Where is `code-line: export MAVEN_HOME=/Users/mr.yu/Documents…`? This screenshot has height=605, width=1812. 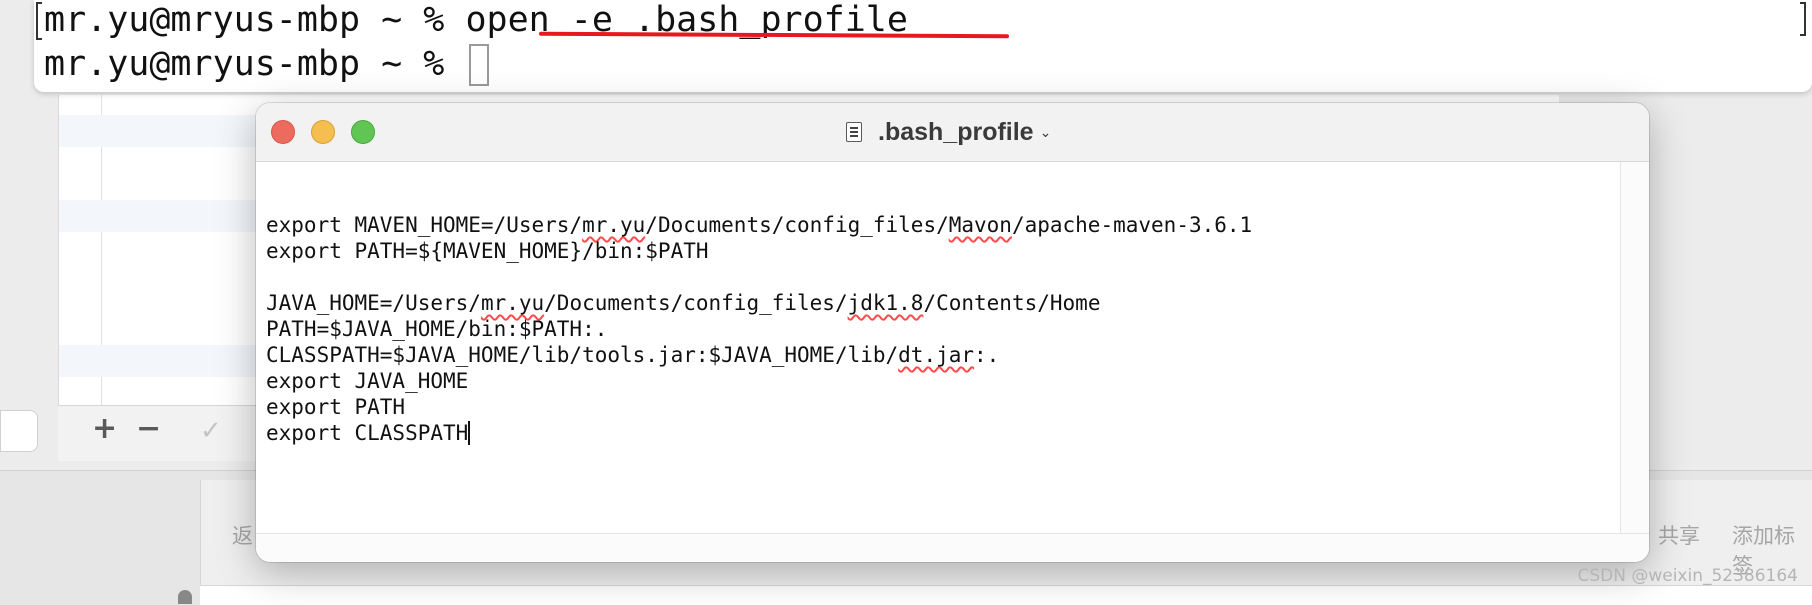 code-line: export MAVEN_HOME=/Users/mr.yu/Documents… is located at coordinates (759, 225).